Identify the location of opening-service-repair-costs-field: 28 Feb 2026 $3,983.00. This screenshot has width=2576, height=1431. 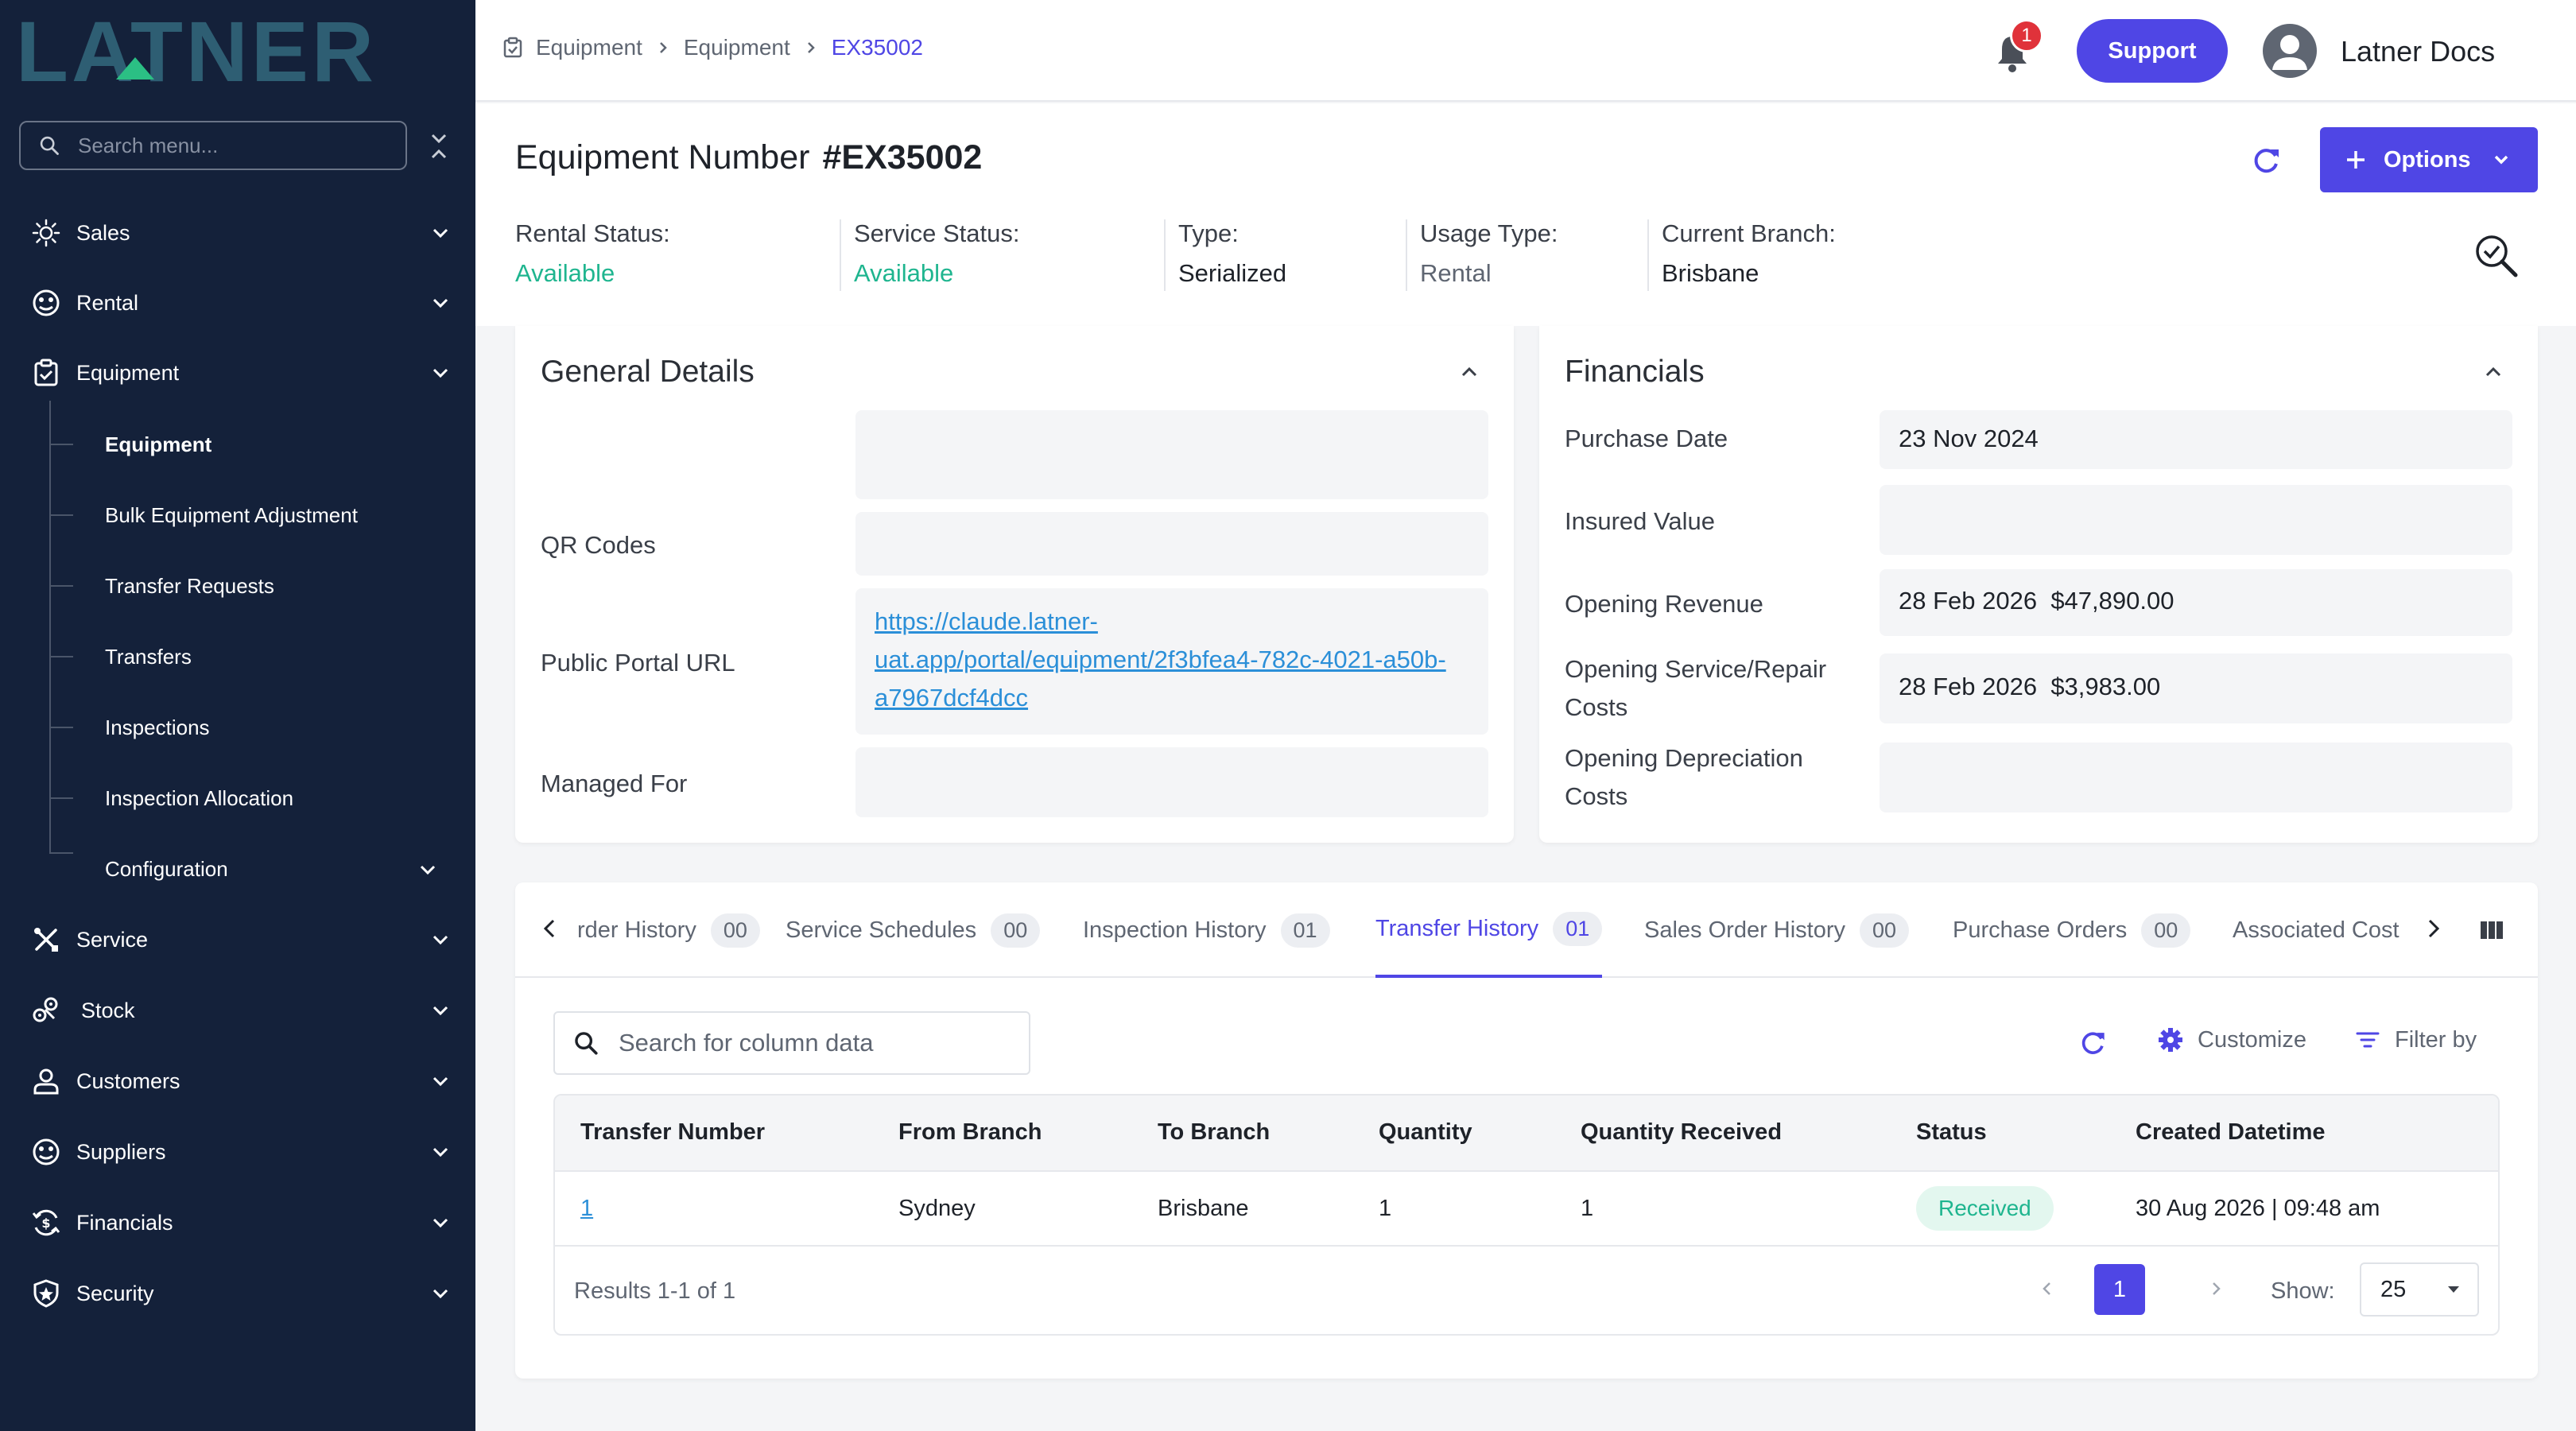
(2196, 688).